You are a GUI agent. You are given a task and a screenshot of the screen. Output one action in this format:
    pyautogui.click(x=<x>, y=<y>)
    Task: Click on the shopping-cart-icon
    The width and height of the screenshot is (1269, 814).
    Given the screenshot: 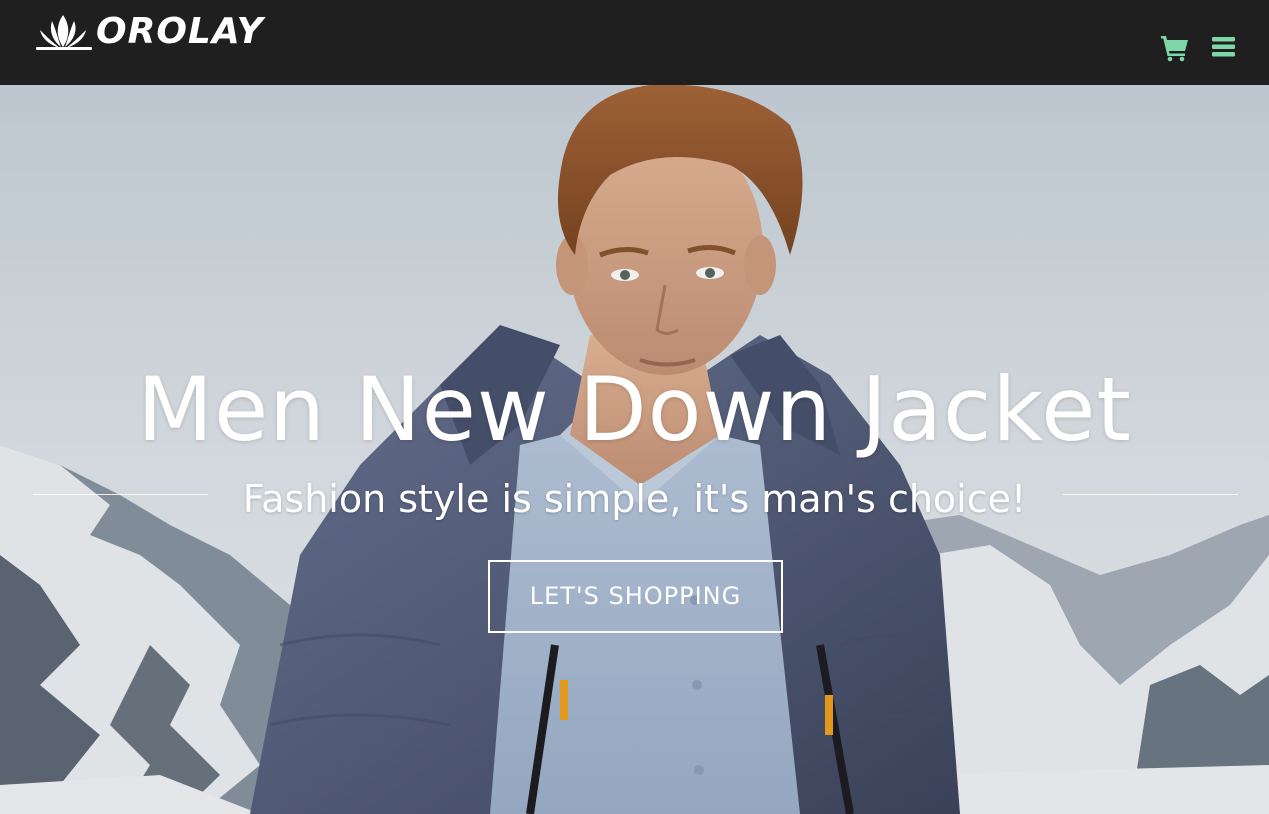 What is the action you would take?
    pyautogui.click(x=1174, y=49)
    